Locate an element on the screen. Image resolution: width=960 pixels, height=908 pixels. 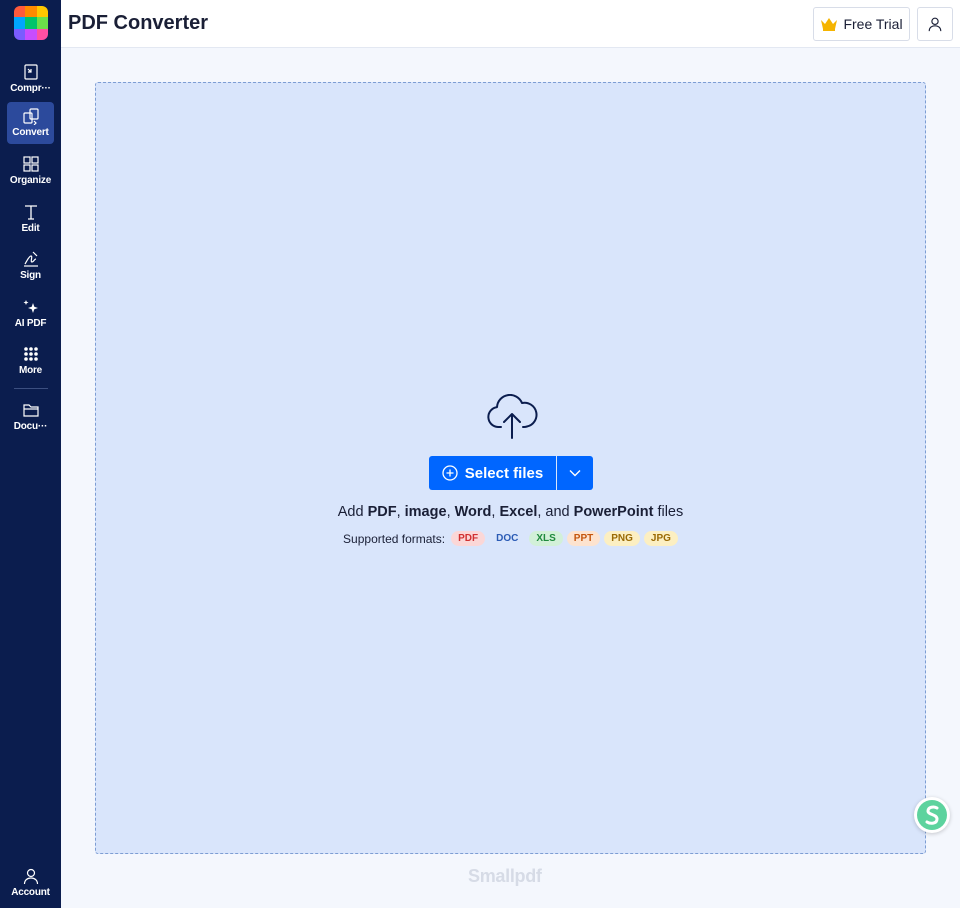
sidebar-item-label: AI PDF is located at coordinates (30, 323).